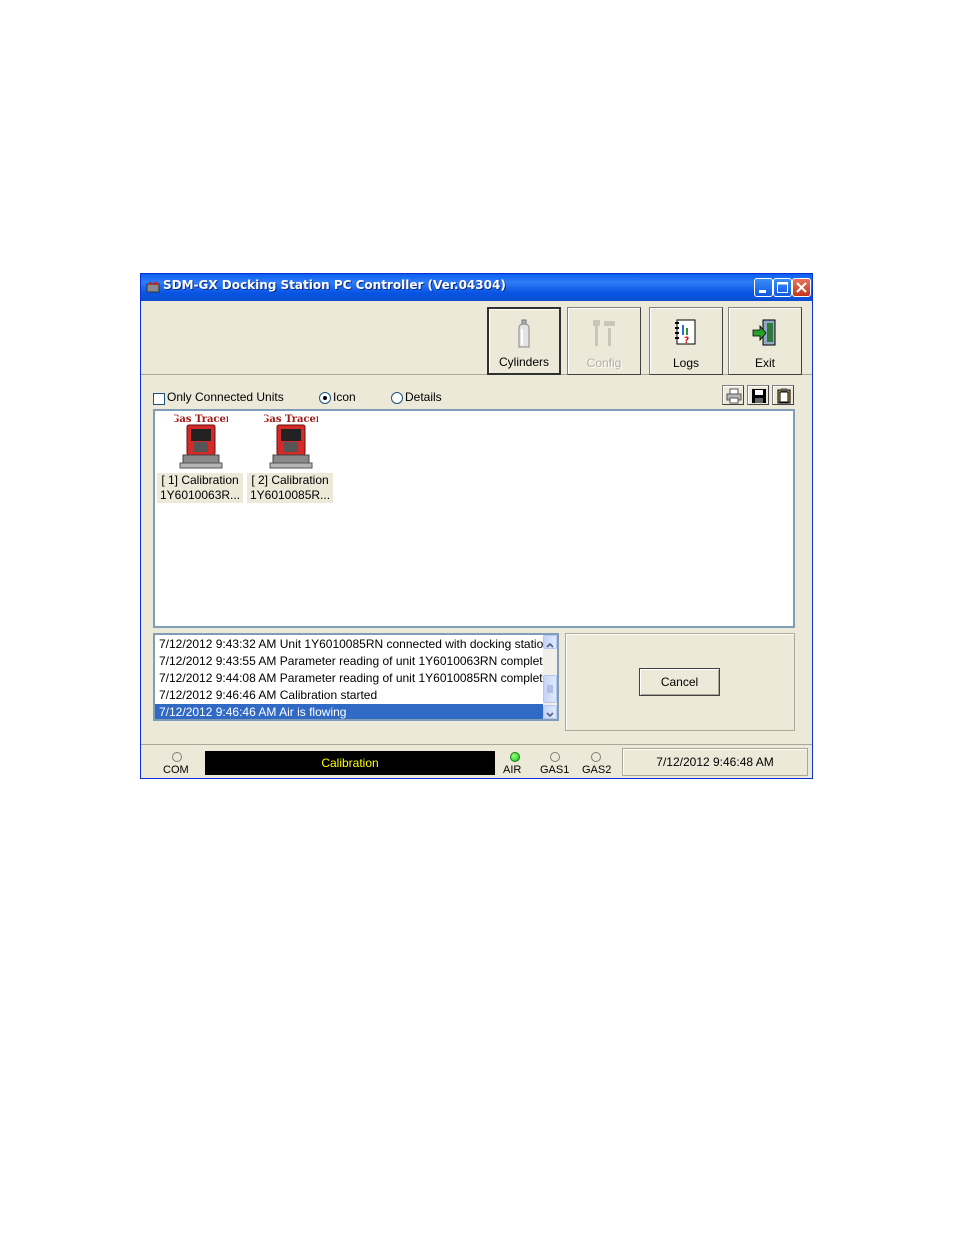 The image size is (954, 1235). I want to click on scroll-up-button, so click(550, 642).